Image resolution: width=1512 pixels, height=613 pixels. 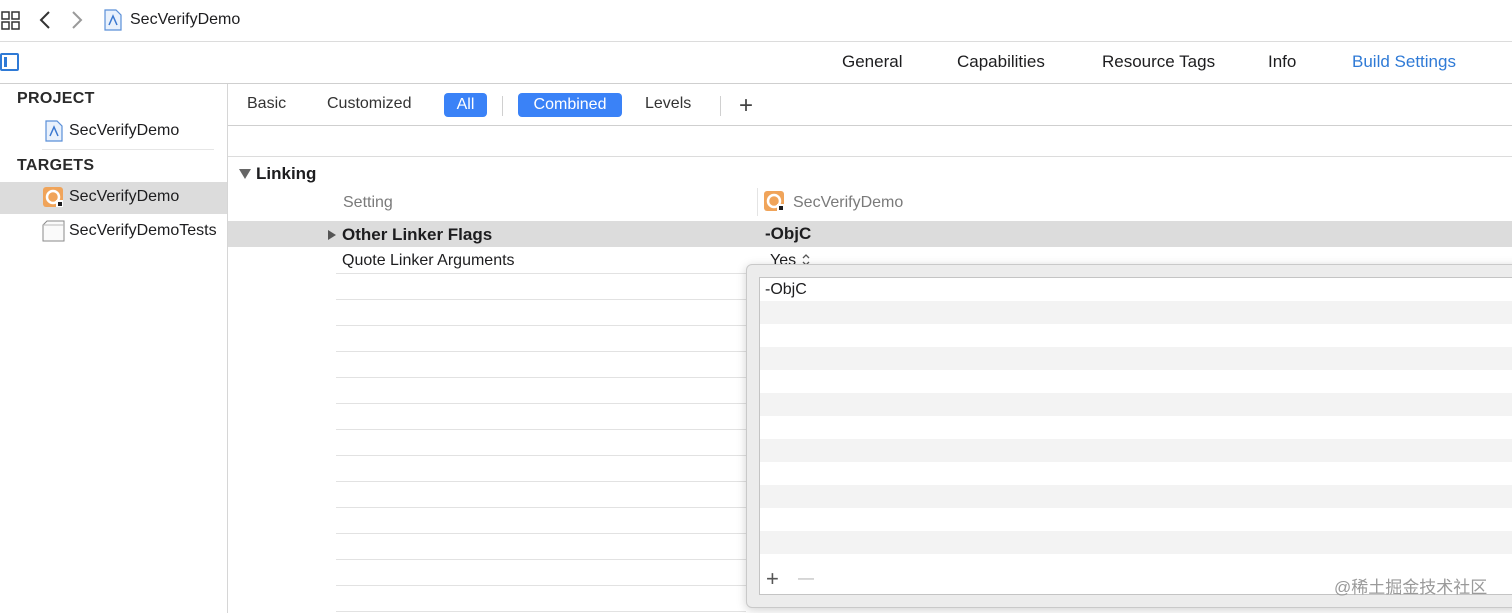 What do you see at coordinates (1158, 62) in the screenshot?
I see `tab-resource-tags: Resource Tags` at bounding box center [1158, 62].